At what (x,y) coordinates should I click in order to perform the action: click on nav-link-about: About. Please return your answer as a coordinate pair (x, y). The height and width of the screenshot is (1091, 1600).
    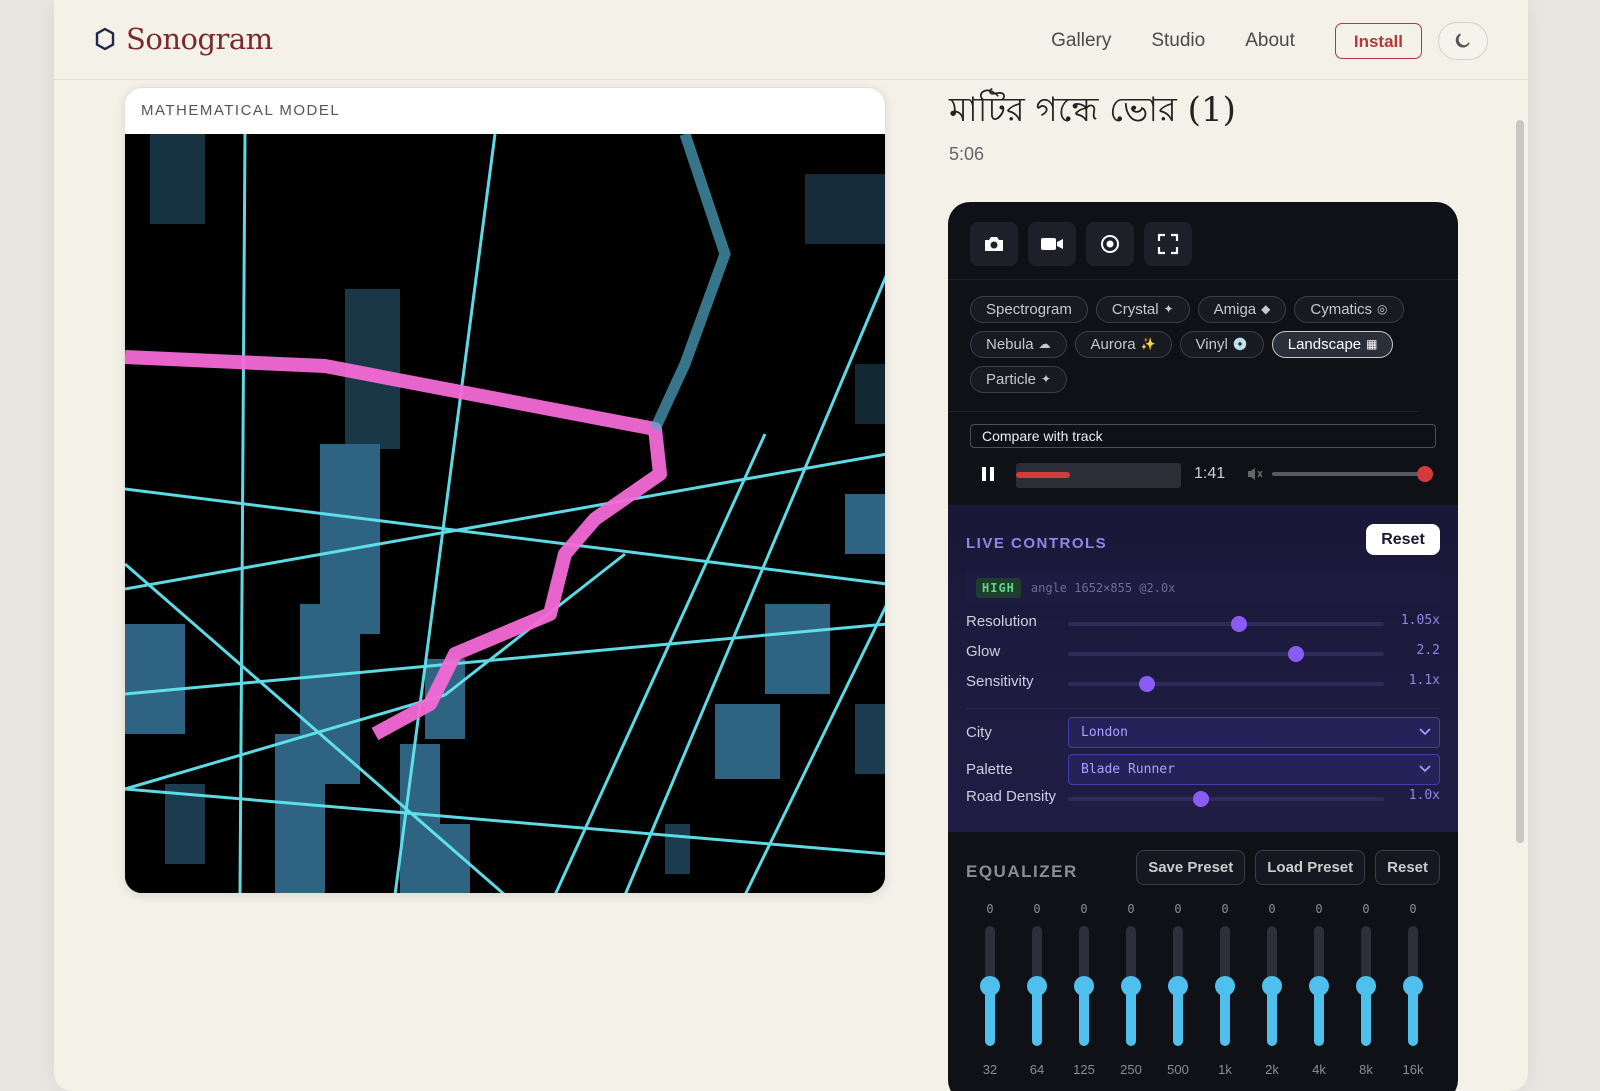
    Looking at the image, I should click on (1270, 41).